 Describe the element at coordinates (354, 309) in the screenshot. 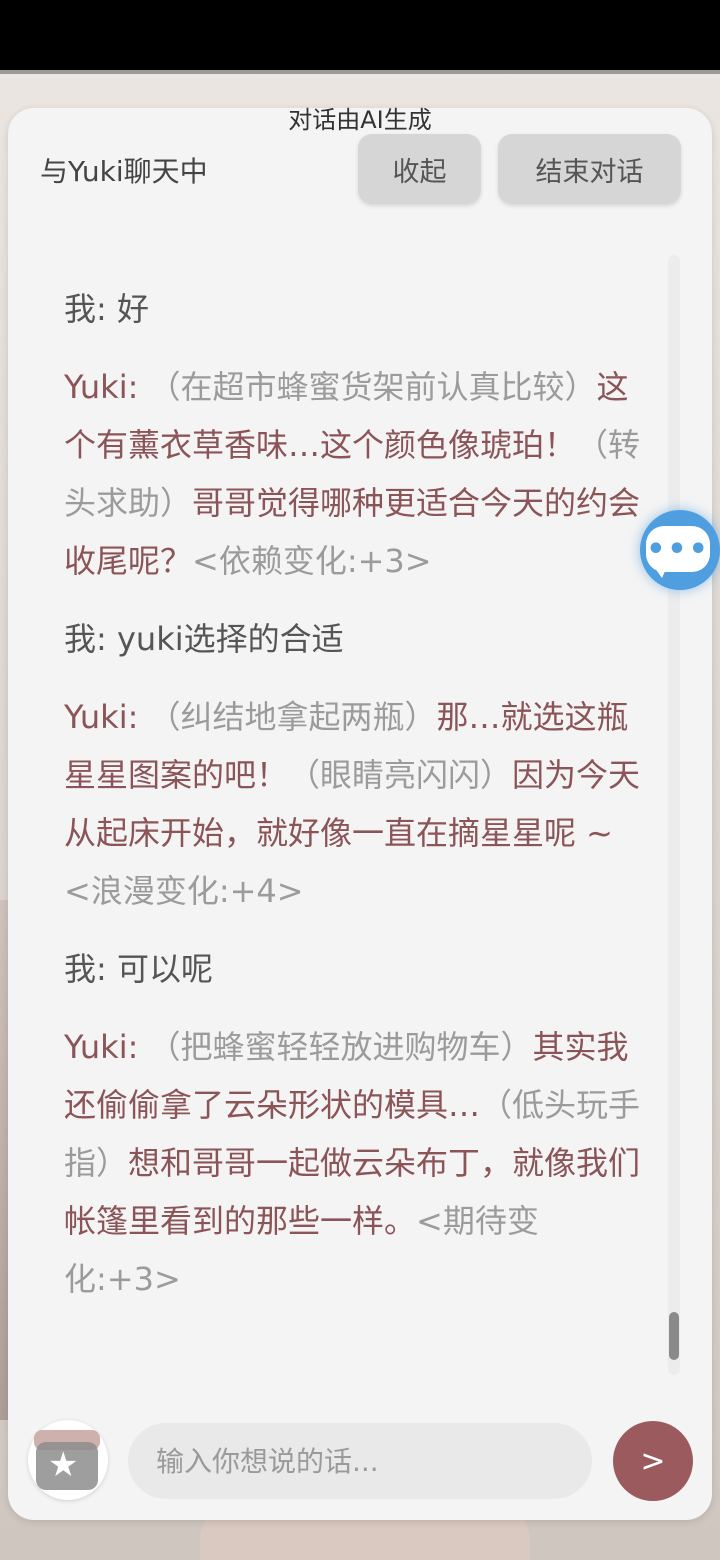

I see `user-message: 我: 好` at that location.